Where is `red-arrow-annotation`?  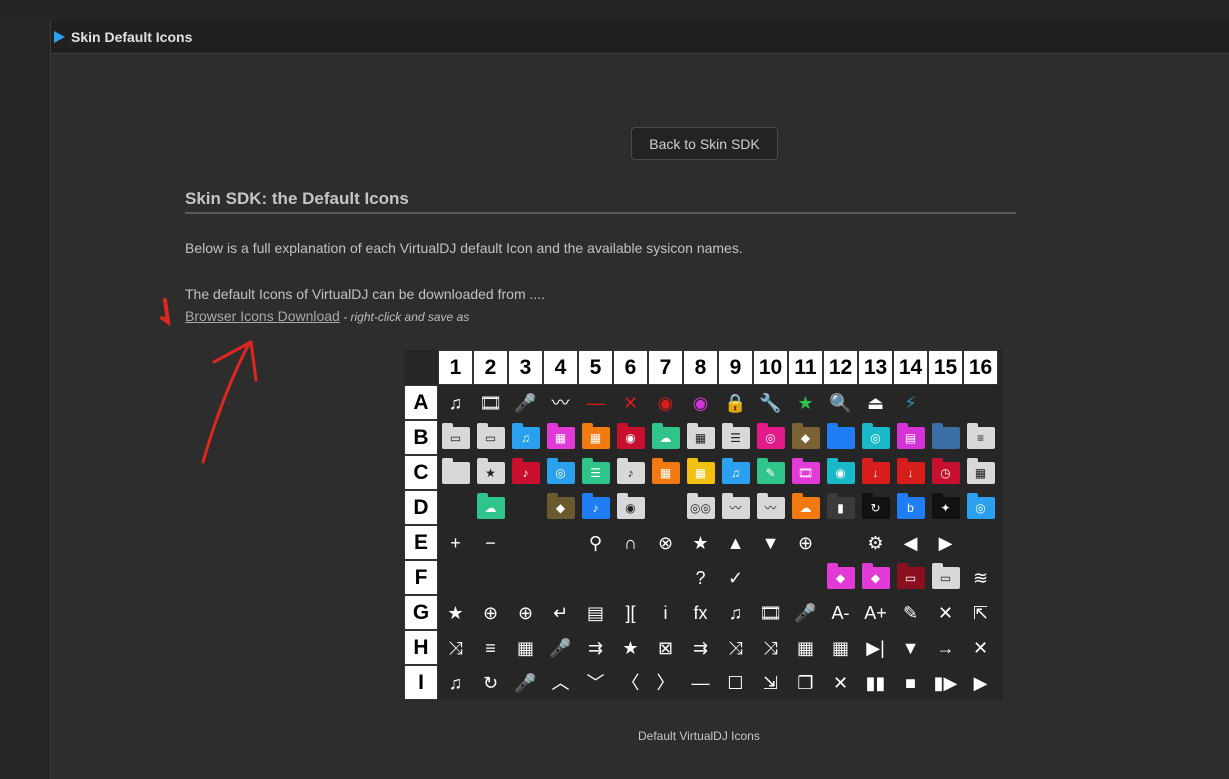
red-arrow-annotation is located at coordinates (209, 381).